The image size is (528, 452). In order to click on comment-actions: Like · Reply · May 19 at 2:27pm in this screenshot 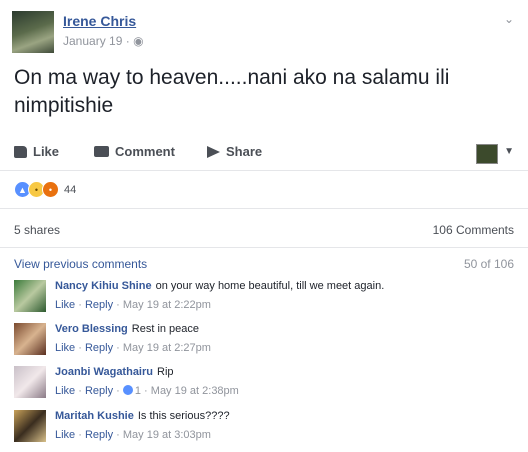, I will do `click(133, 348)`.